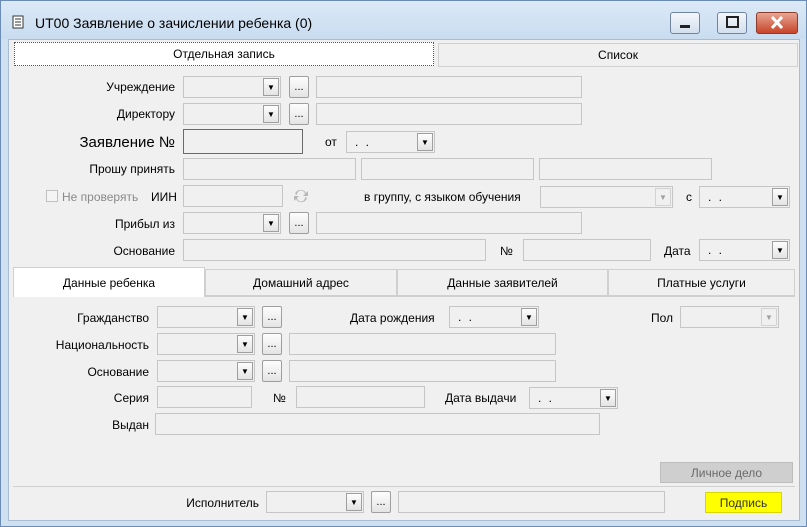 The height and width of the screenshot is (527, 807). Describe the element at coordinates (685, 23) in the screenshot. I see `minimize-button` at that location.